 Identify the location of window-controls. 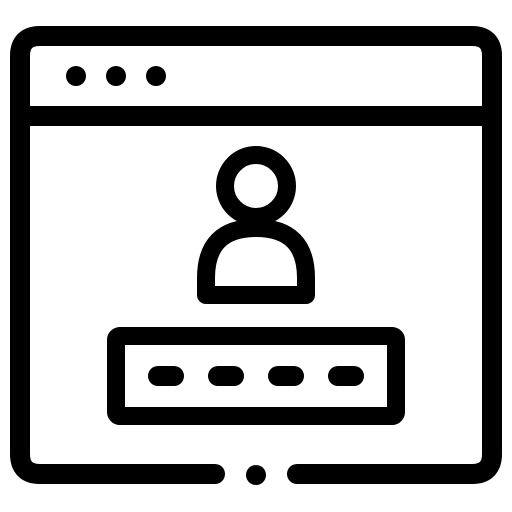
(116, 76).